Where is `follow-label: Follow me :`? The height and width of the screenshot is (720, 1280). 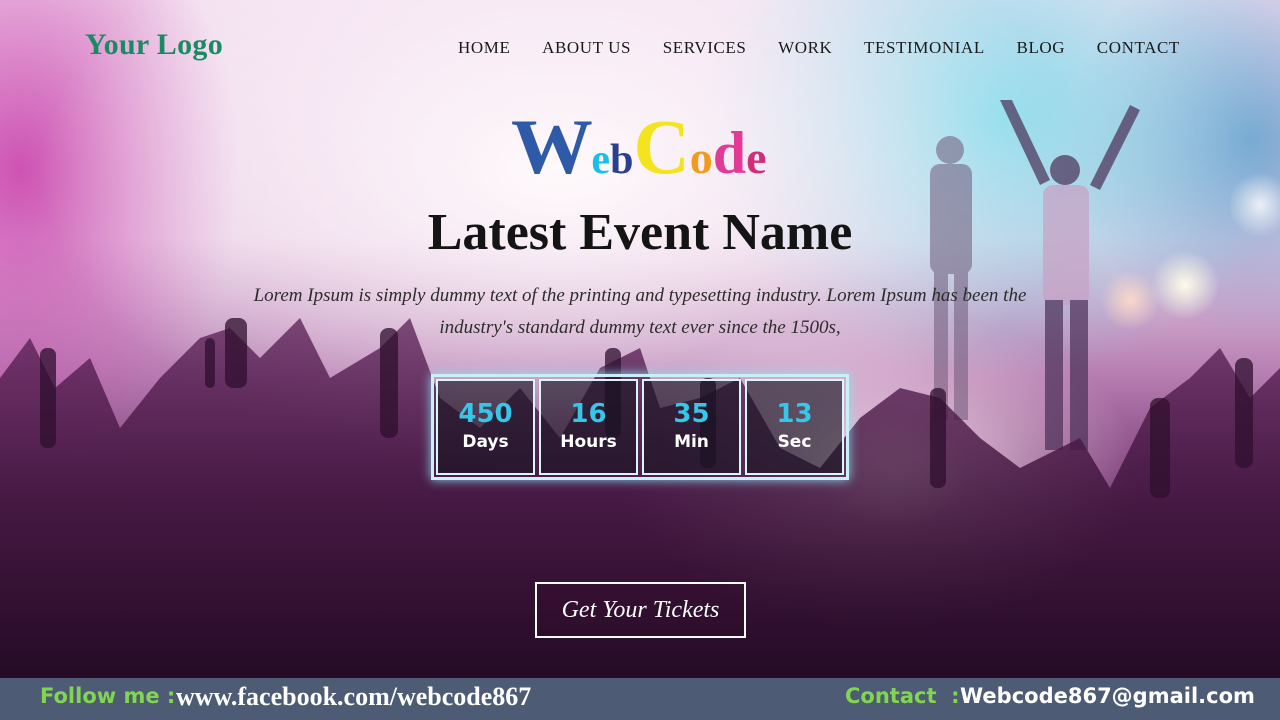
follow-label: Follow me : is located at coordinates (108, 696).